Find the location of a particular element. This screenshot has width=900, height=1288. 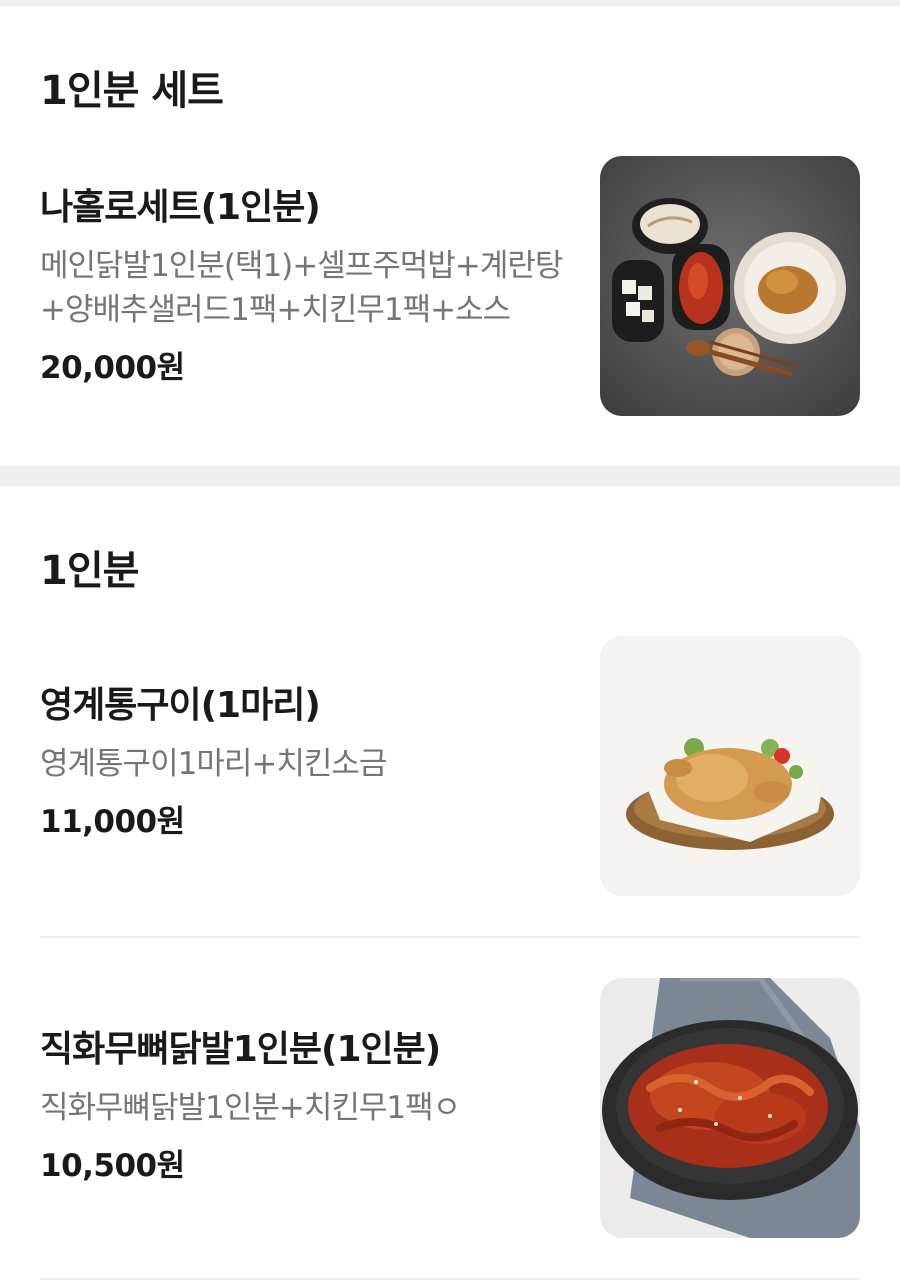

menu-item-text: 영계통구이(1마리) 영계통구이1마리+치킨소금 11,000원 is located at coordinates (305, 758).